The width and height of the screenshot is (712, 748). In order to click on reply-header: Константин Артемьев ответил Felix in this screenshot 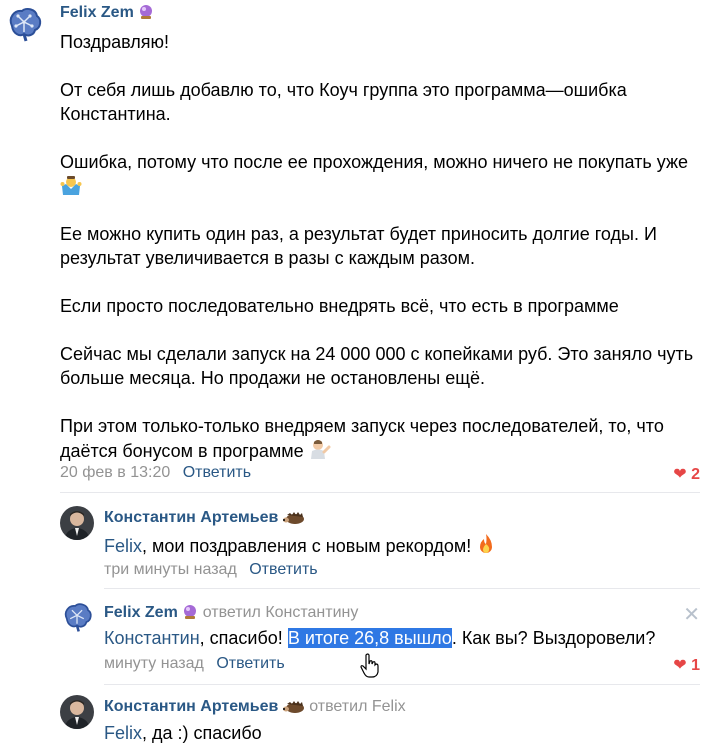, I will do `click(255, 708)`.